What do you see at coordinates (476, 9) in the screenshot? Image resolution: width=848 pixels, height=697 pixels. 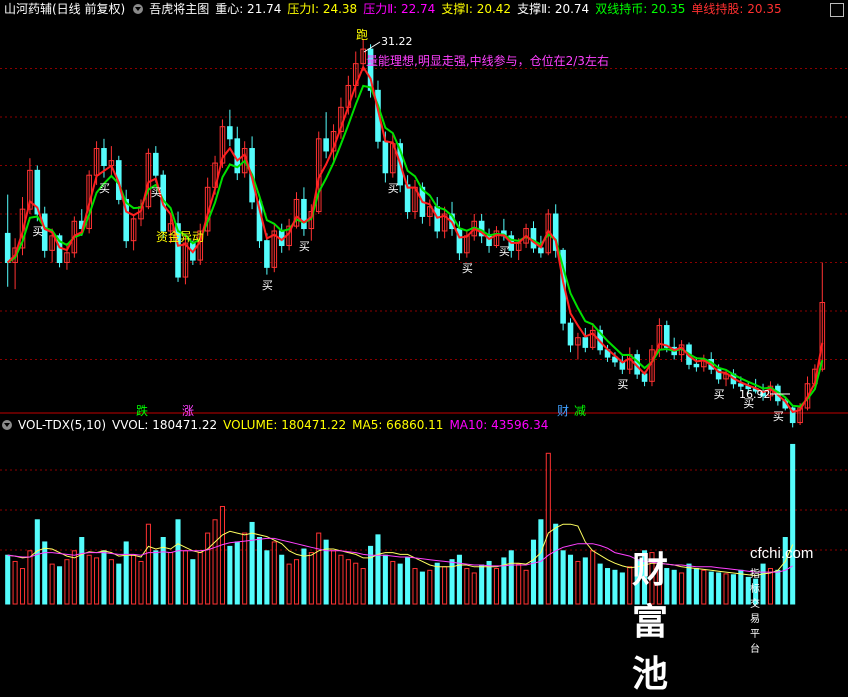 I see `header-value-3: 支撑Ⅰ: 20.42` at bounding box center [476, 9].